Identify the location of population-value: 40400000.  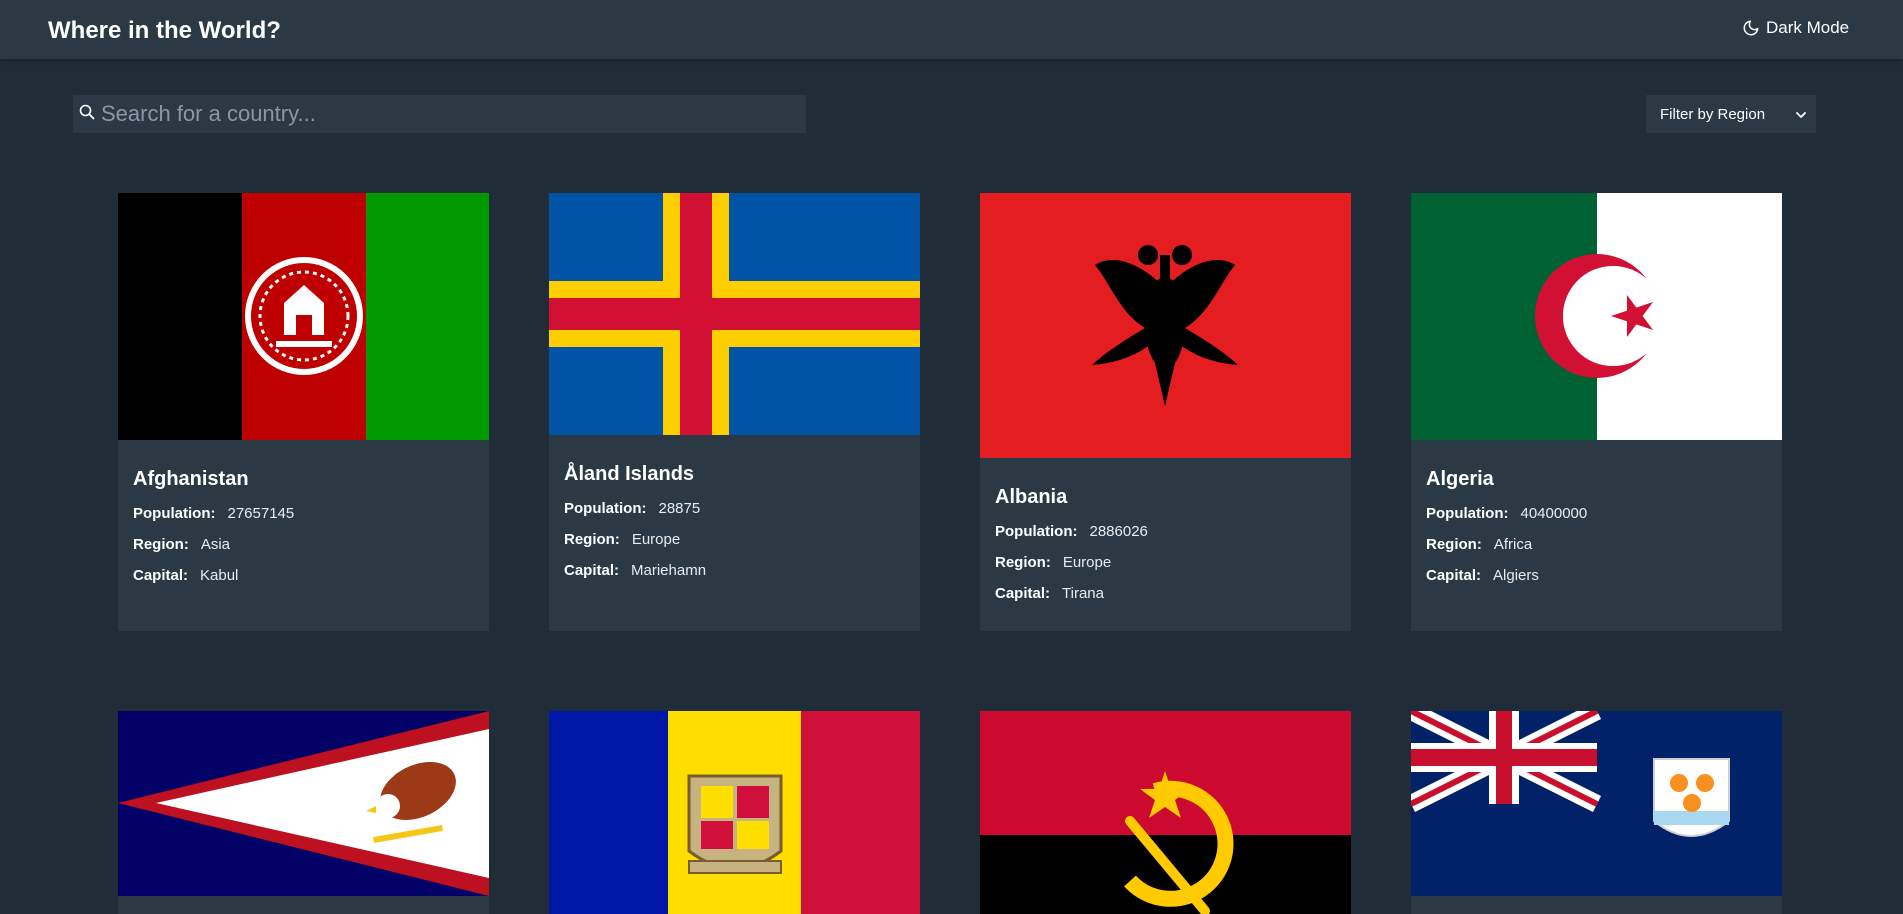
(1554, 513).